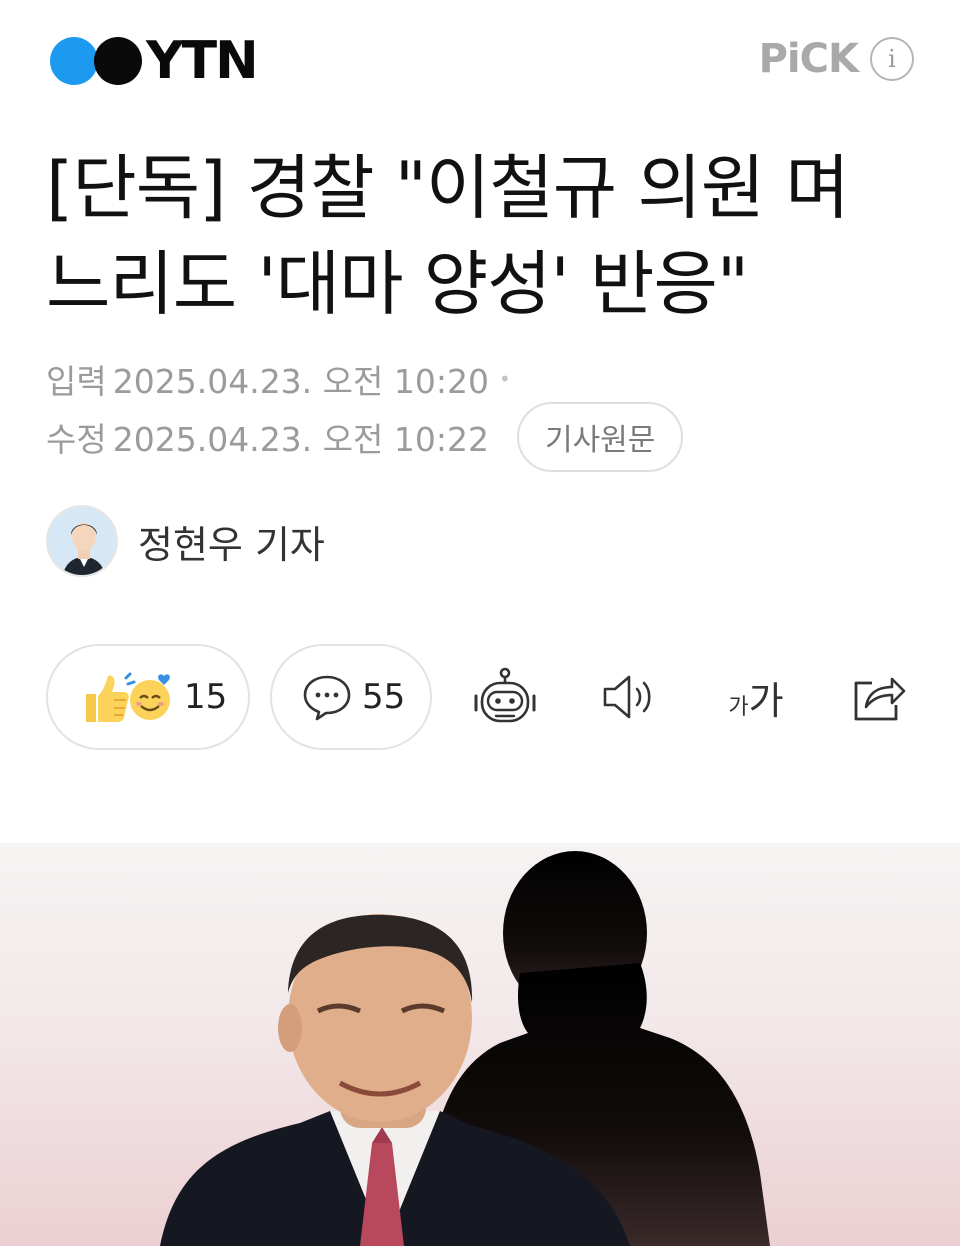 This screenshot has height=1246, width=960. What do you see at coordinates (231, 541) in the screenshot?
I see `reporter-name: 정현우 기자` at bounding box center [231, 541].